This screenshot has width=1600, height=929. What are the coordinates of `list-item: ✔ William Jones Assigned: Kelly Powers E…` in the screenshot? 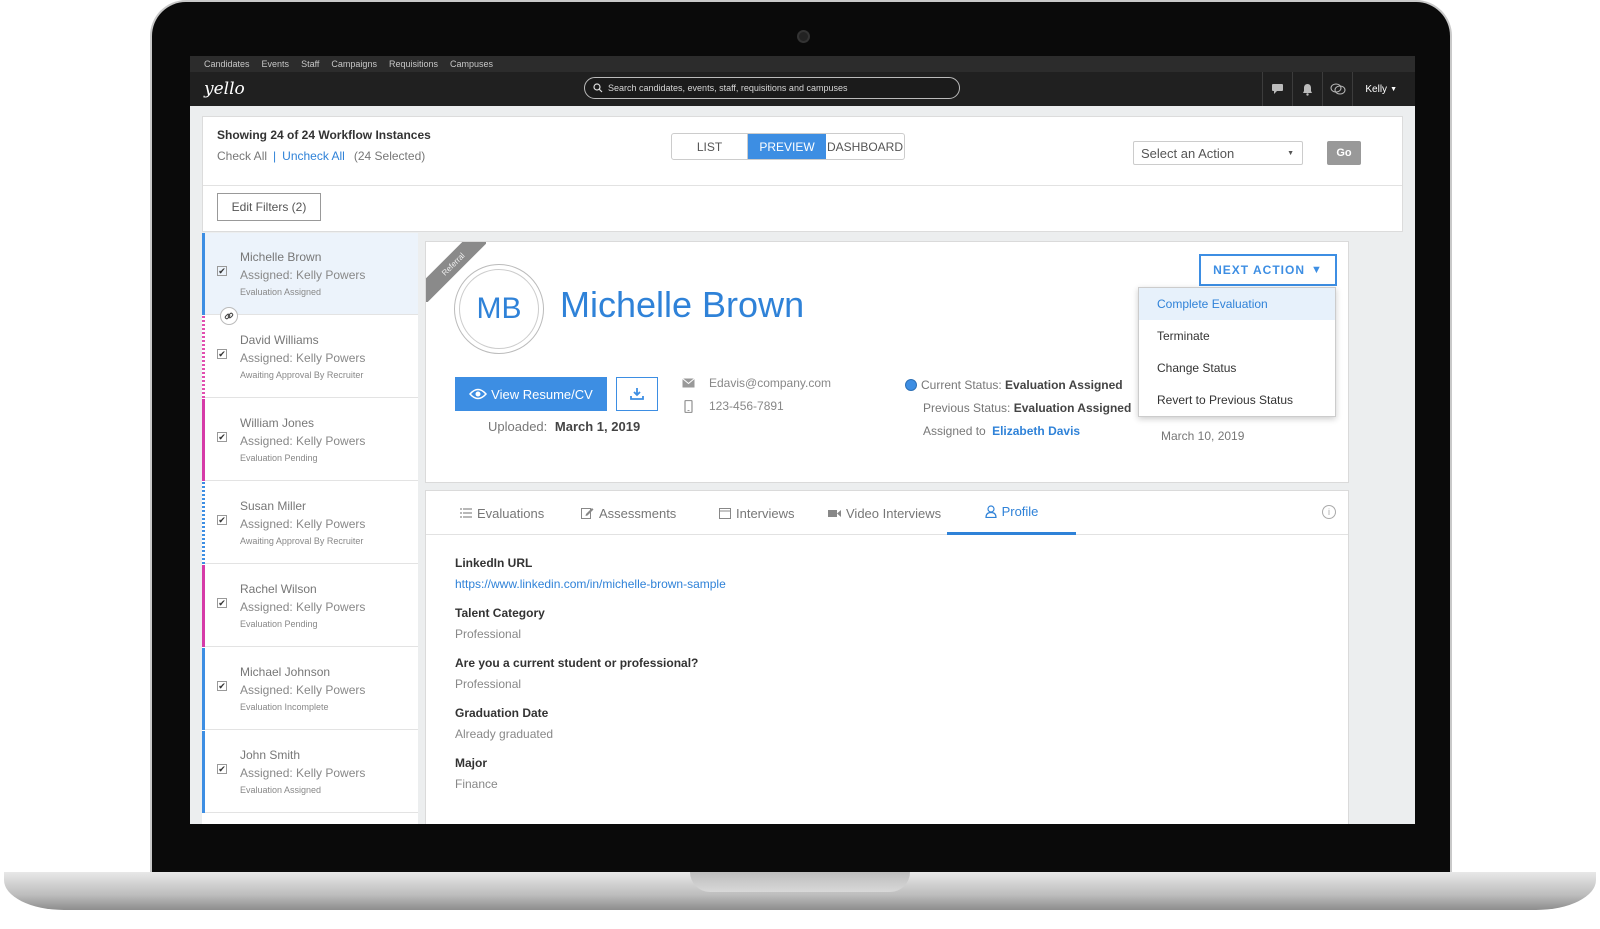 It's located at (310, 440).